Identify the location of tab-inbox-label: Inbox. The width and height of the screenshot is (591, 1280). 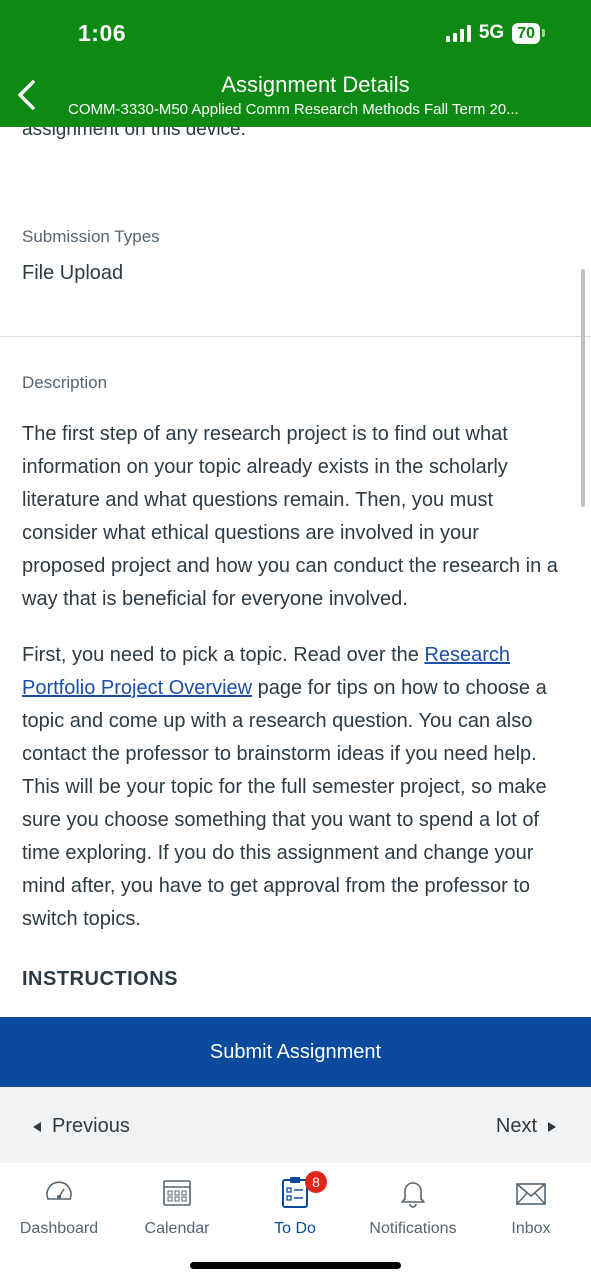
(531, 1228).